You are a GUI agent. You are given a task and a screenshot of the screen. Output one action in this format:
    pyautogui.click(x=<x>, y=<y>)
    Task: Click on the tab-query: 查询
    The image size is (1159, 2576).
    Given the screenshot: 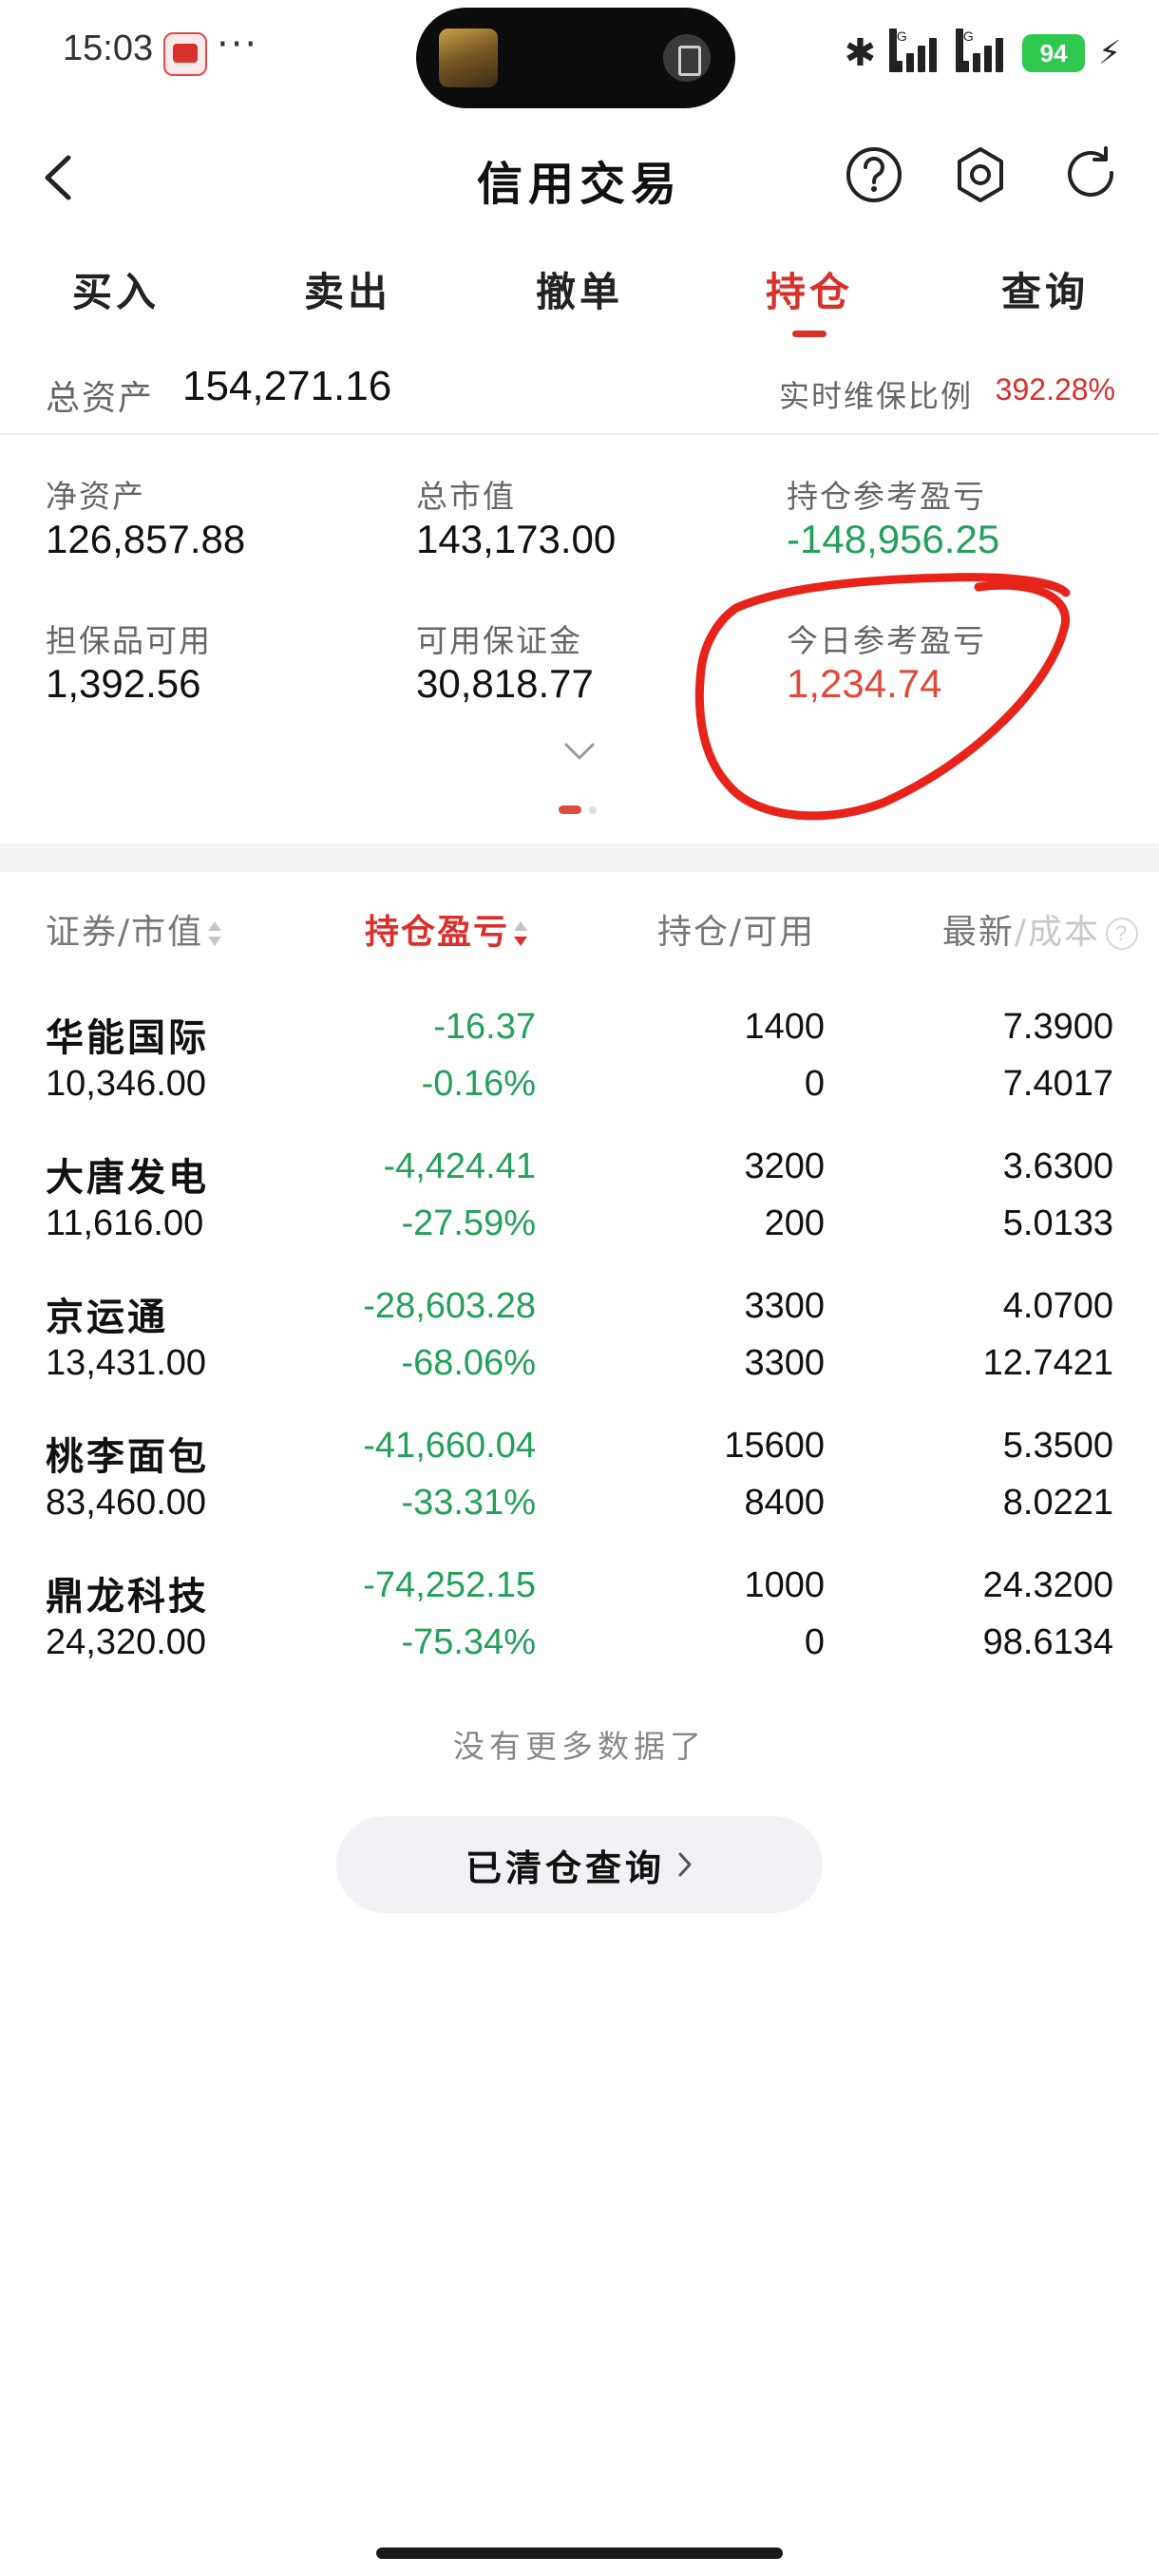 What is the action you would take?
    pyautogui.click(x=1045, y=289)
    